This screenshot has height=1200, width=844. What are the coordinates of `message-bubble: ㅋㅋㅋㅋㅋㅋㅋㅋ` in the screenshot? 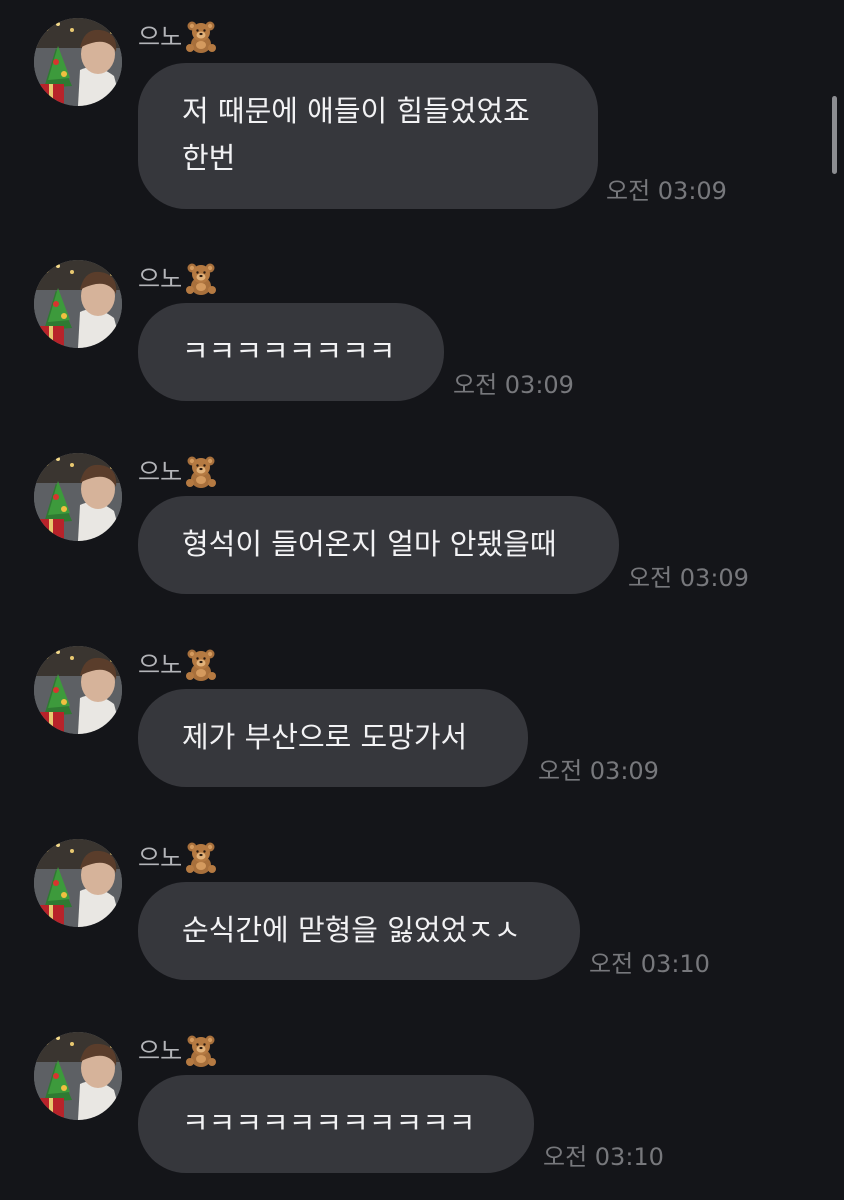 It's located at (291, 352).